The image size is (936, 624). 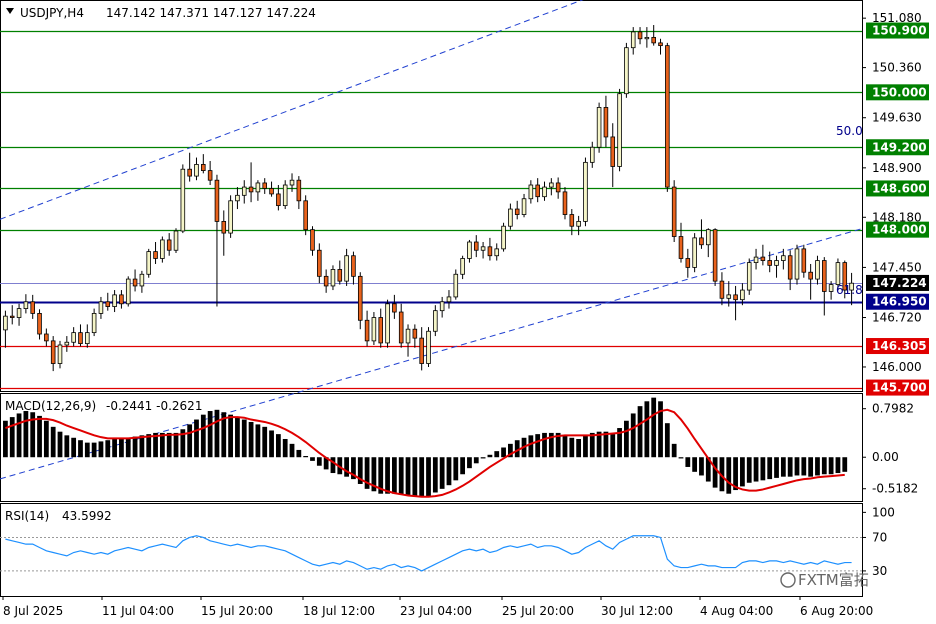 What do you see at coordinates (897, 318) in the screenshot?
I see `price-tick-label: 146.720` at bounding box center [897, 318].